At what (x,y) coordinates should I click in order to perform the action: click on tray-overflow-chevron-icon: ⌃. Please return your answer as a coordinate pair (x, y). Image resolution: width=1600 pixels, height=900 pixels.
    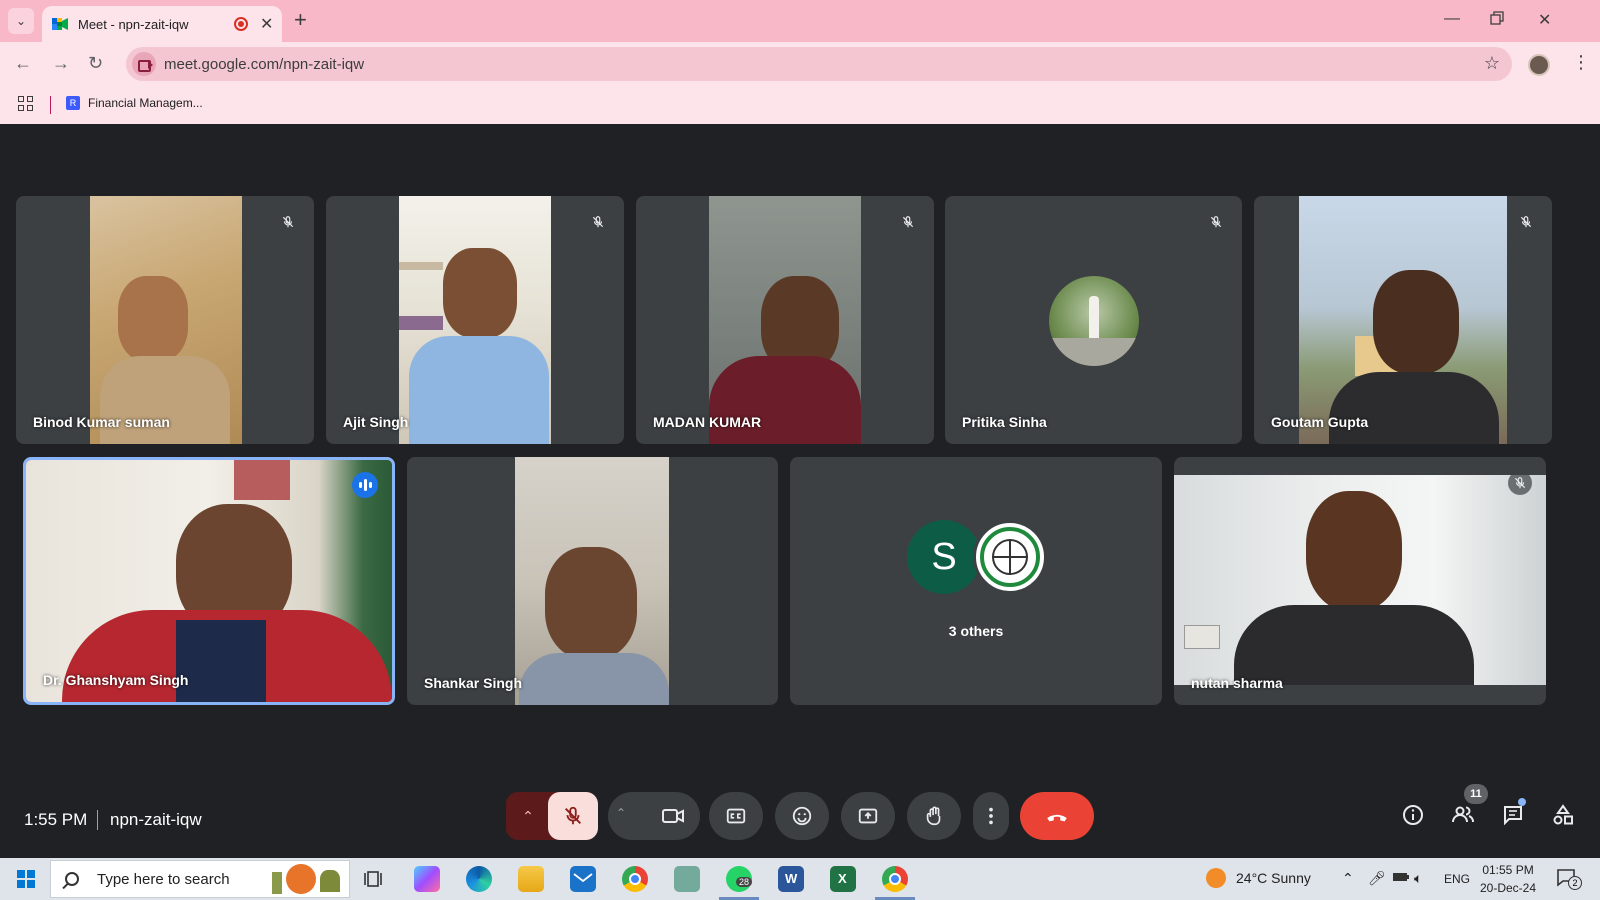
    Looking at the image, I should click on (1348, 878).